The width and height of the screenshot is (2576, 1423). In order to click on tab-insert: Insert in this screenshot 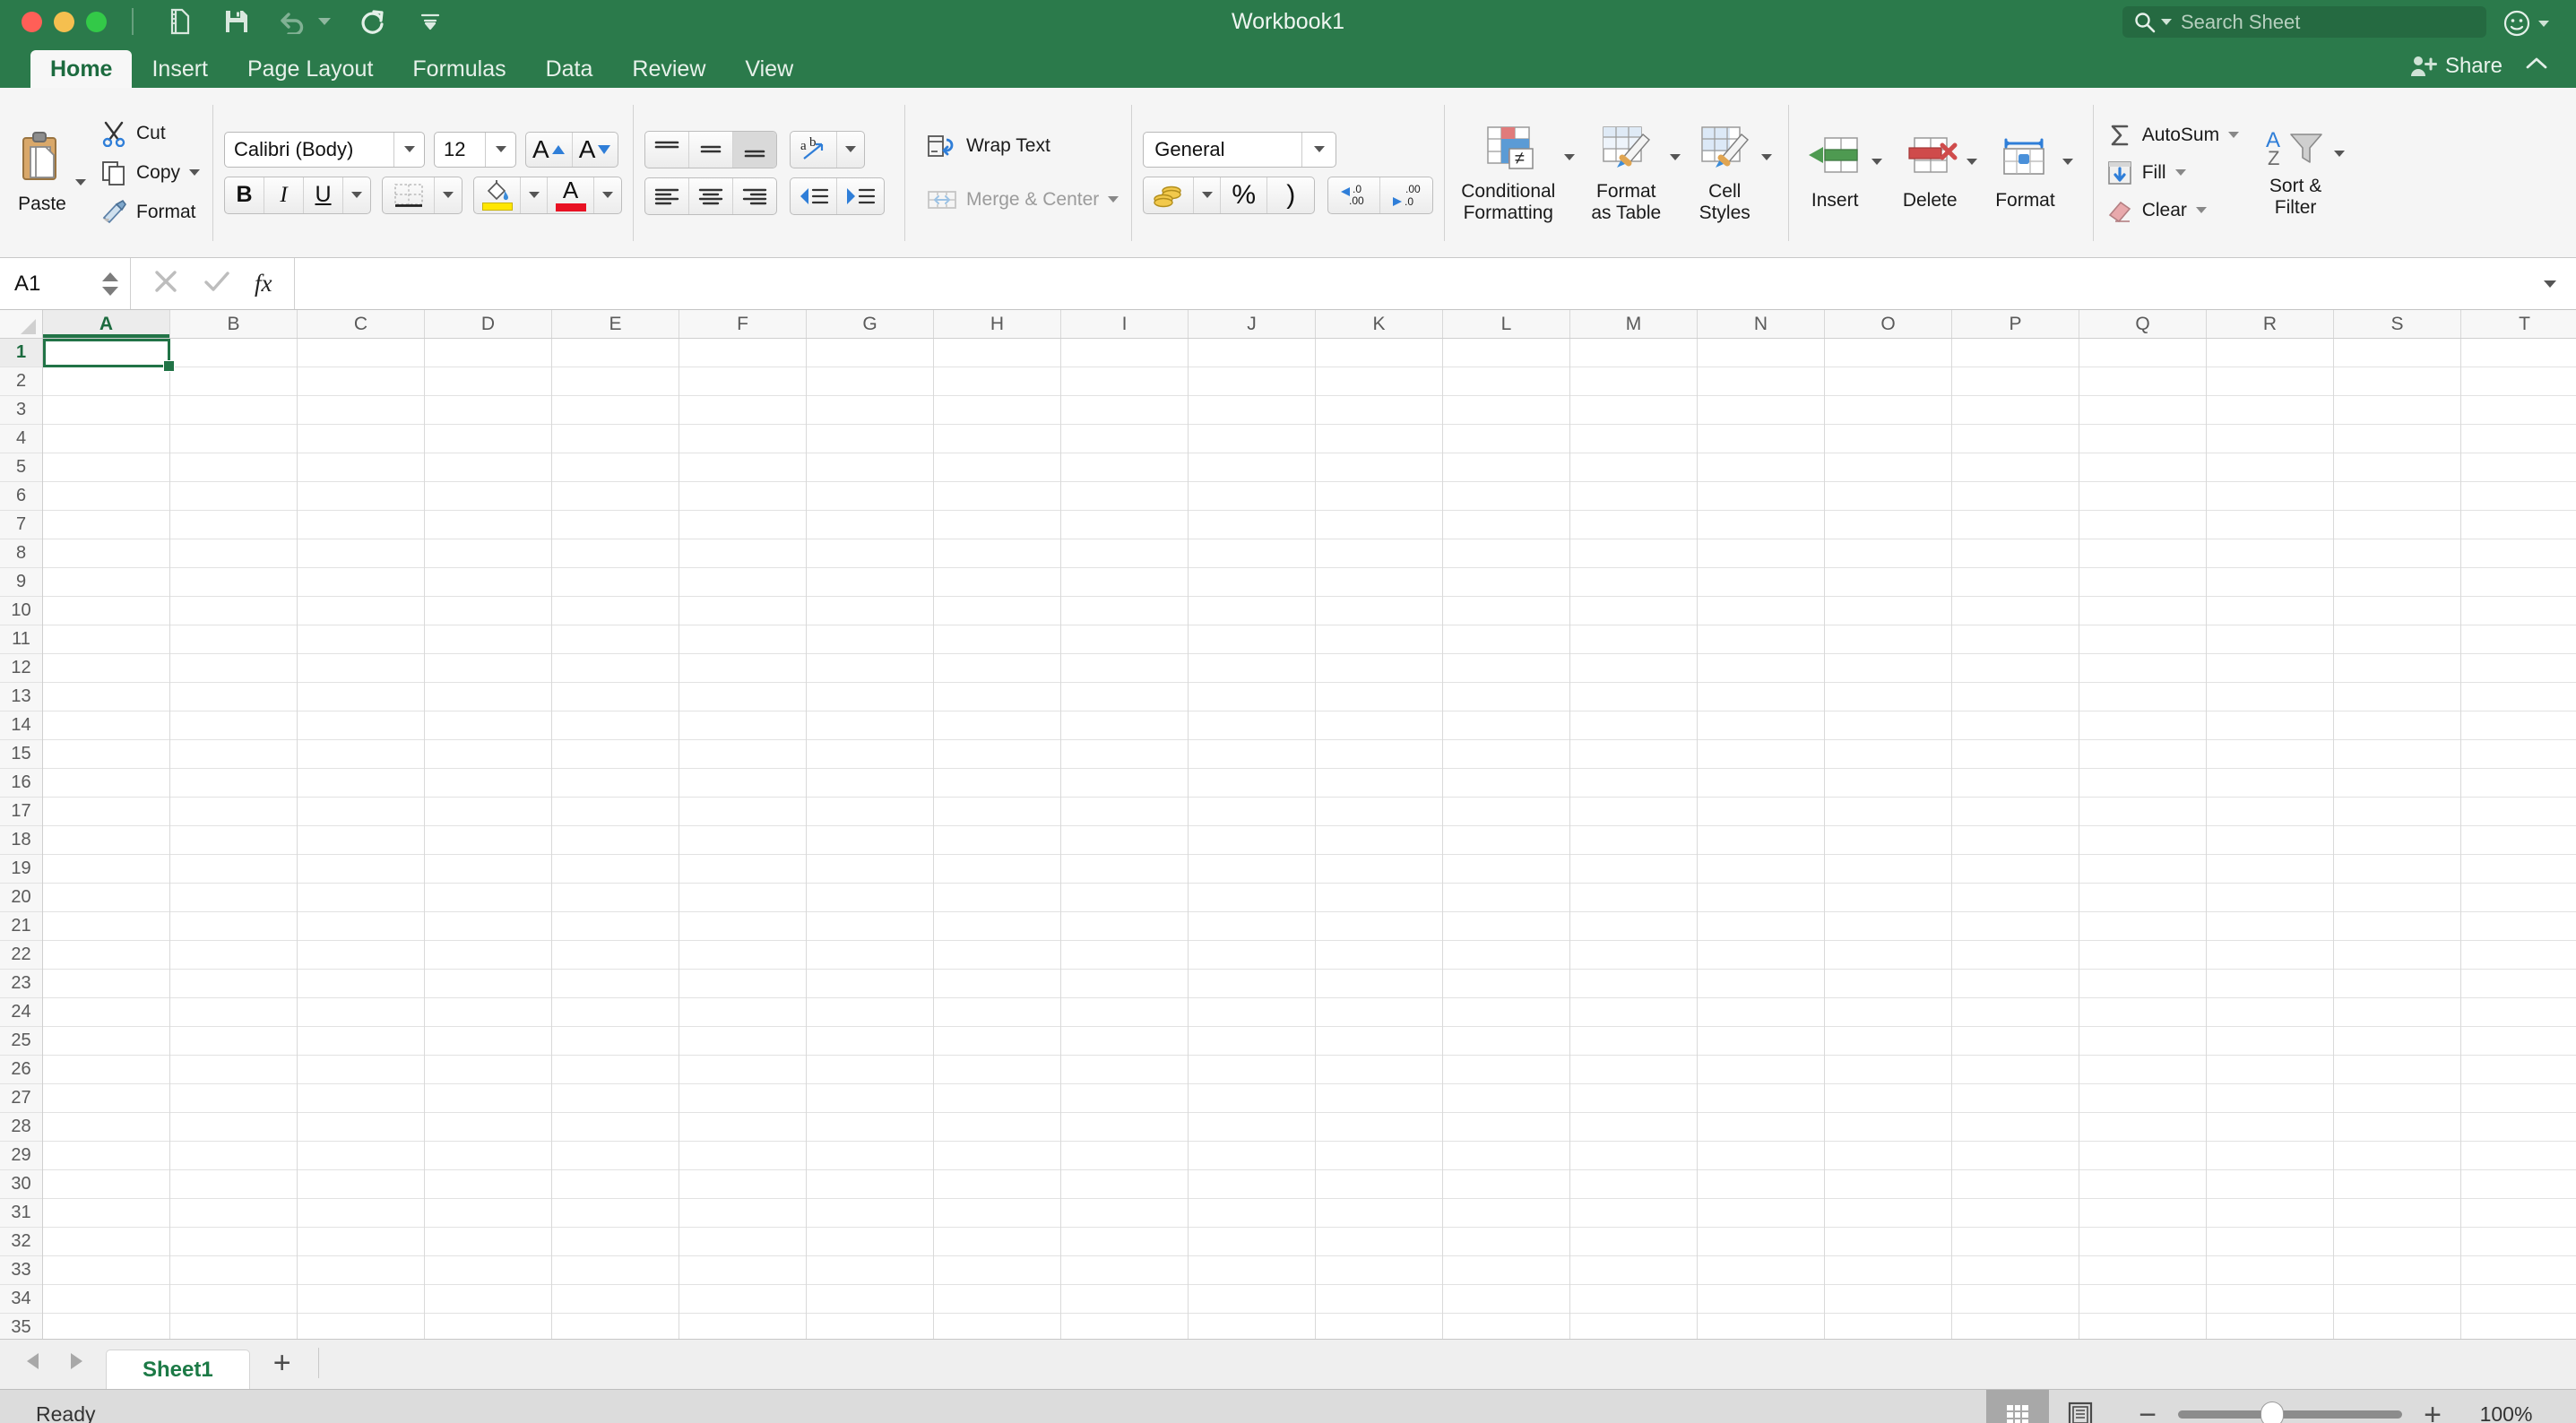, I will do `click(180, 69)`.